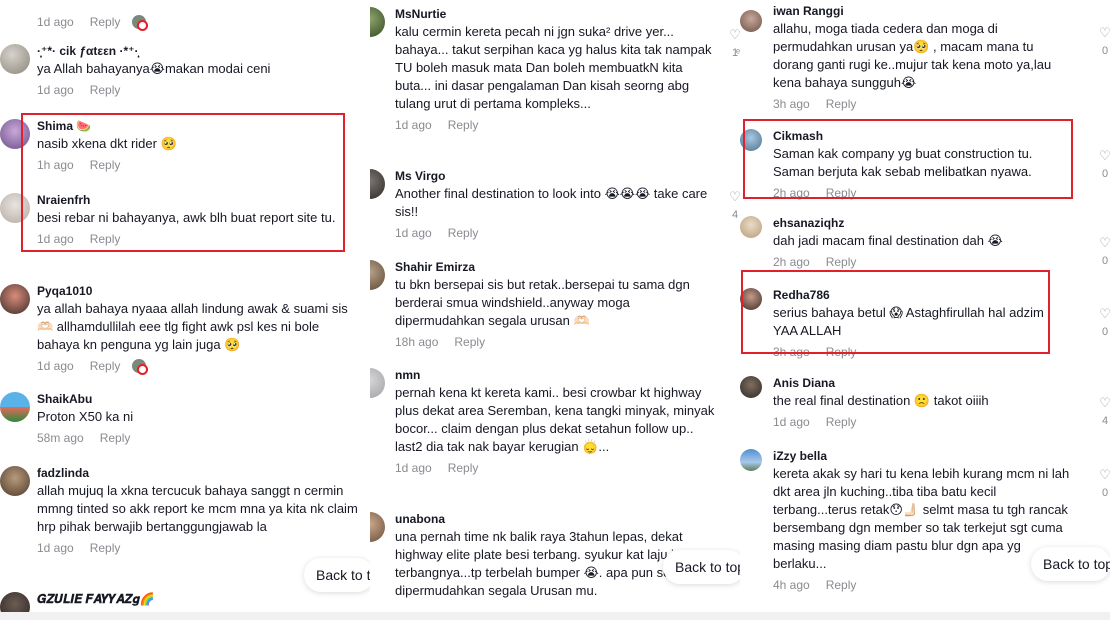 The image size is (1110, 620). Describe the element at coordinates (200, 599) in the screenshot. I see `username: 𝑮𝒁𝑼𝑳𝑰𝑬 𝑭𝑨𝒀𝒀𝑨𝒁𝒈🌈` at that location.